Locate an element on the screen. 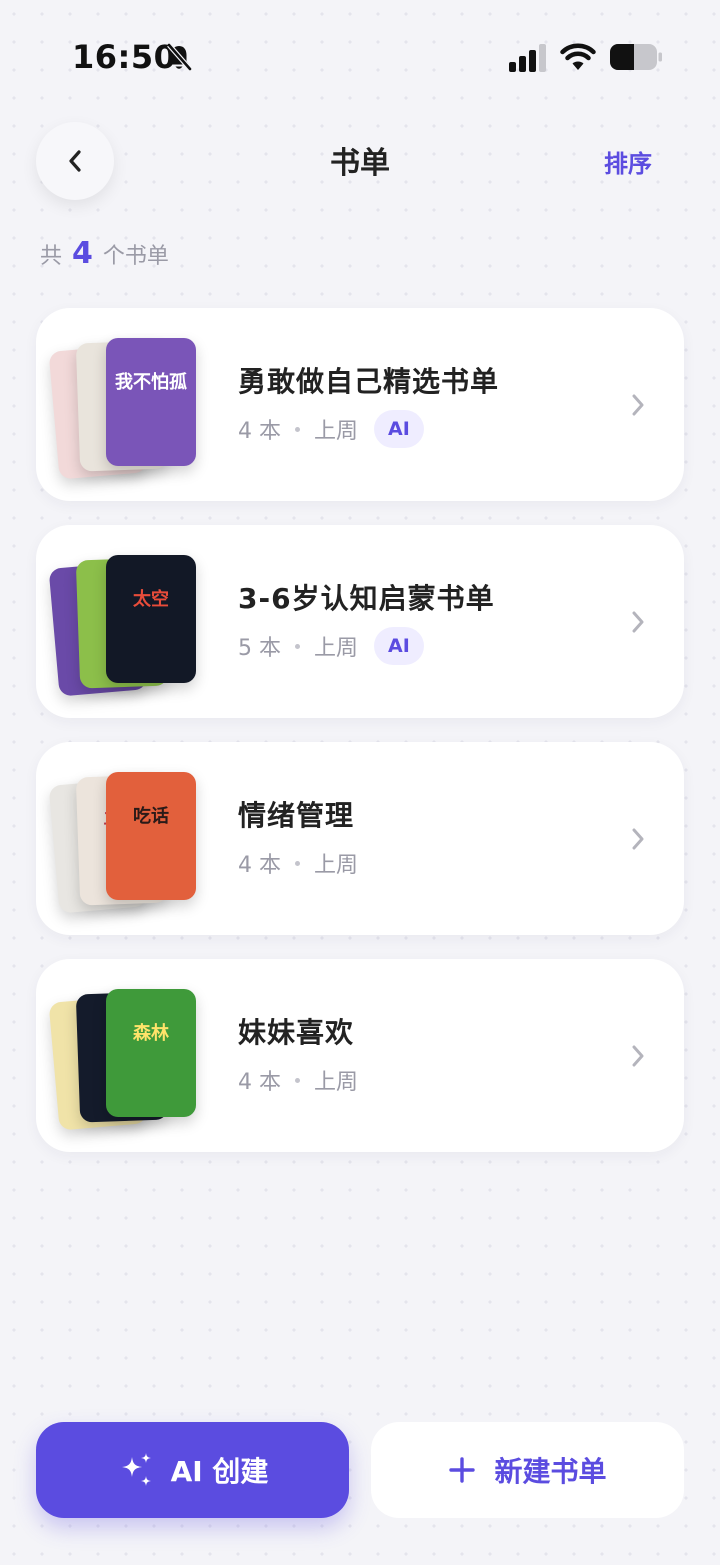  plus-icon is located at coordinates (462, 1470).